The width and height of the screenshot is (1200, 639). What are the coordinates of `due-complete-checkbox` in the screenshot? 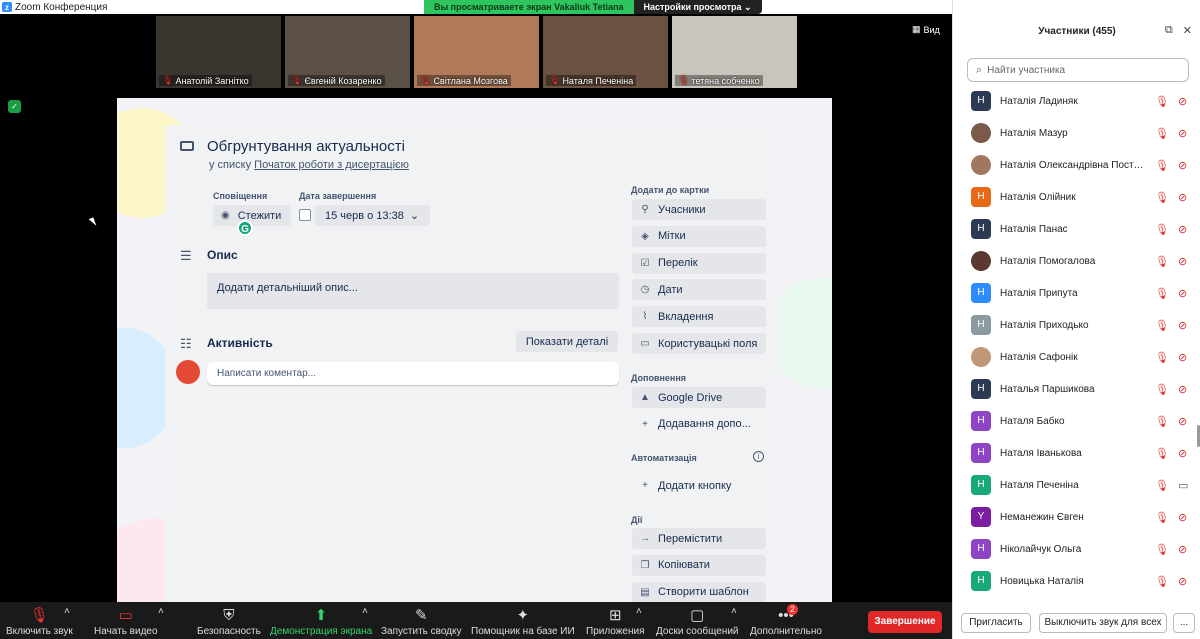 It's located at (305, 215).